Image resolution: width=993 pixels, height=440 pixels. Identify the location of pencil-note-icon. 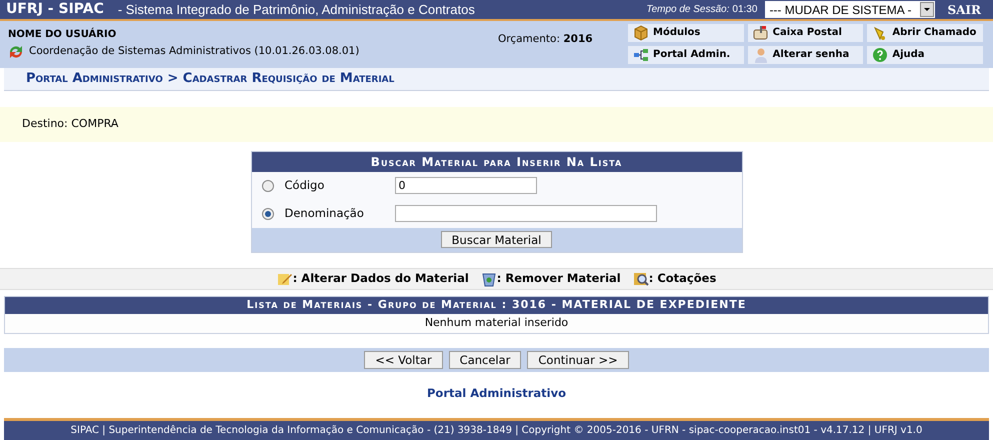
(284, 279).